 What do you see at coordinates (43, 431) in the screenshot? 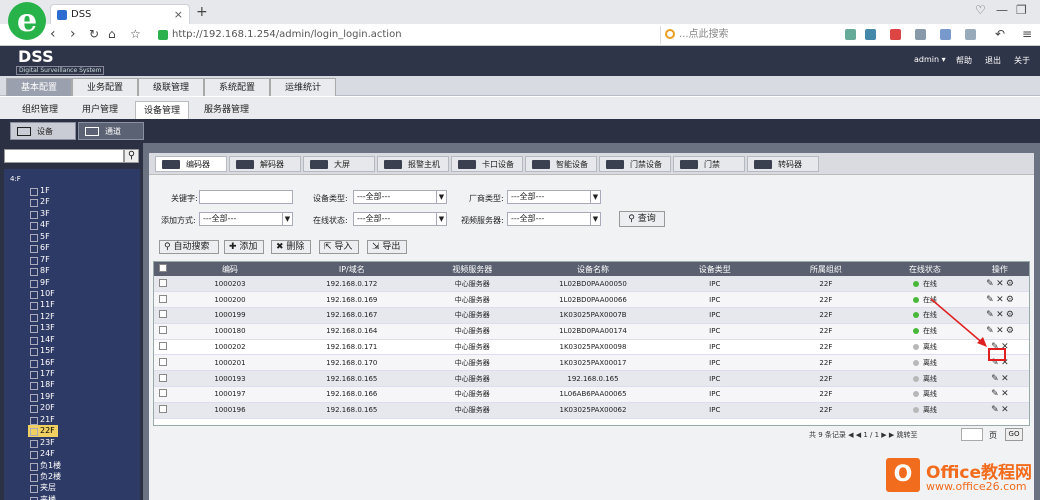
I see `tree-item: 22F` at bounding box center [43, 431].